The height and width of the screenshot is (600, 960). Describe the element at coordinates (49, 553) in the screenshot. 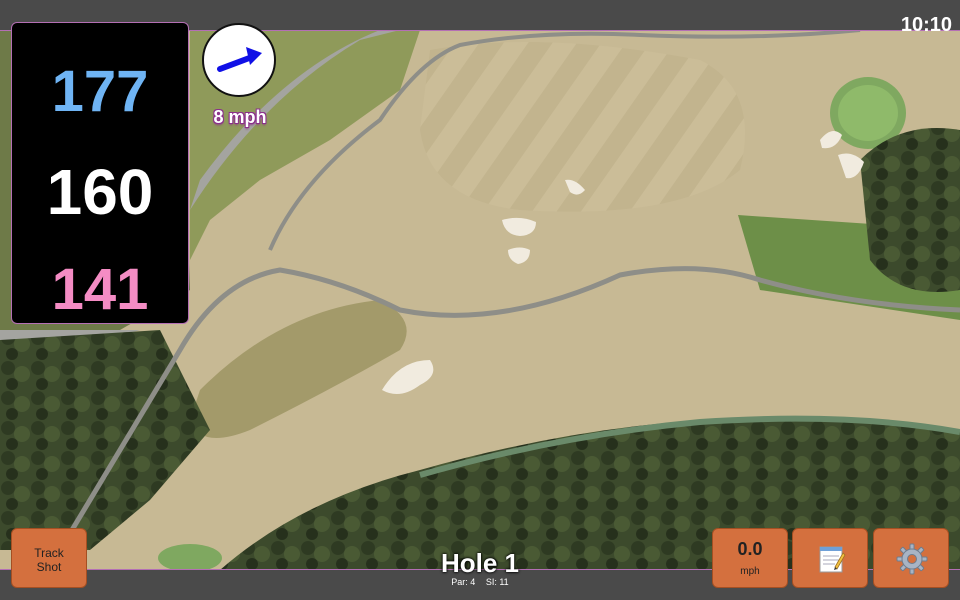

I see `track-shot-label-line1: Track` at that location.